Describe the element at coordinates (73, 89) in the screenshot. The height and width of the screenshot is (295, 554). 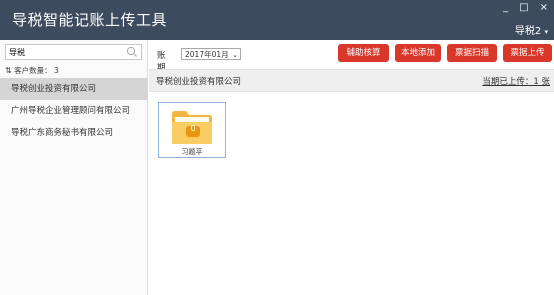
I see `client-item: 导税创业投资有限公司` at that location.